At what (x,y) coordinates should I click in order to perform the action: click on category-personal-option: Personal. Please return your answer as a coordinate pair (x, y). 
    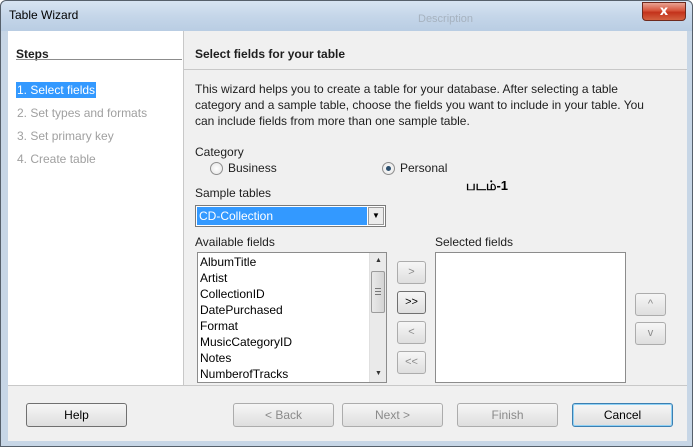
    Looking at the image, I should click on (414, 168).